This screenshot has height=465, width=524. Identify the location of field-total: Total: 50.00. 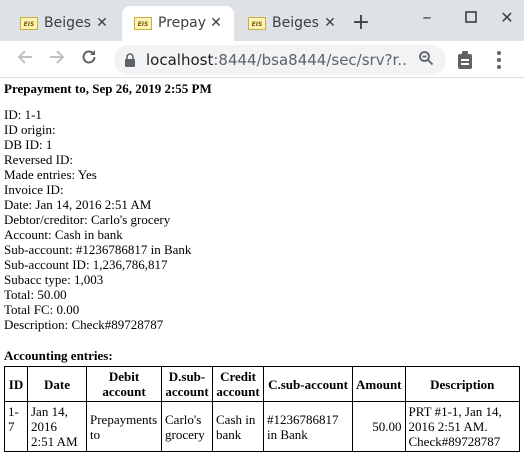
(35, 294).